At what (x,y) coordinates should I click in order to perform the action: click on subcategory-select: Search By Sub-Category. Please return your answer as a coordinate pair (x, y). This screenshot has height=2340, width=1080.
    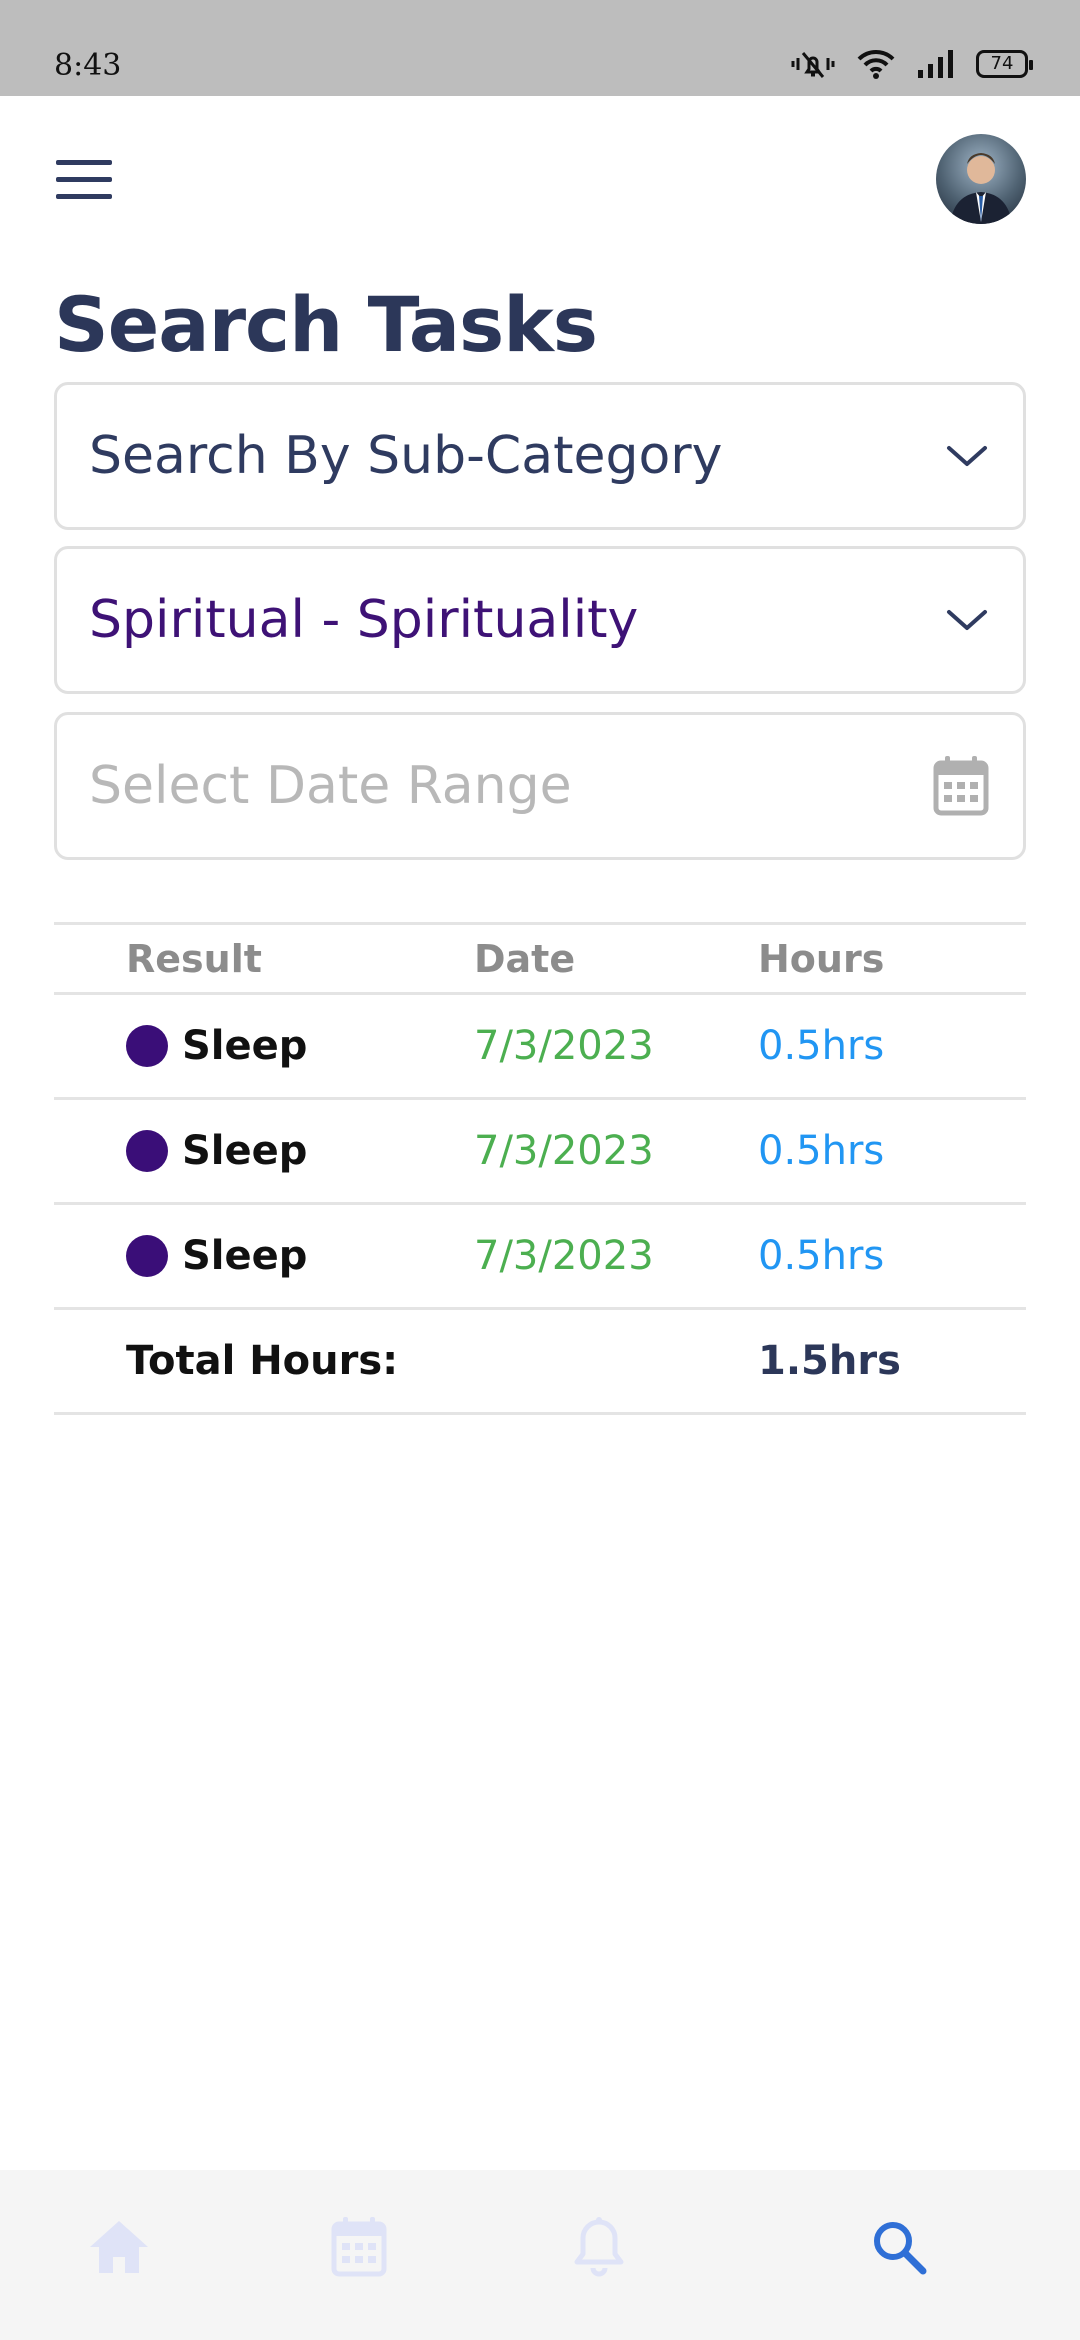
    Looking at the image, I should click on (540, 456).